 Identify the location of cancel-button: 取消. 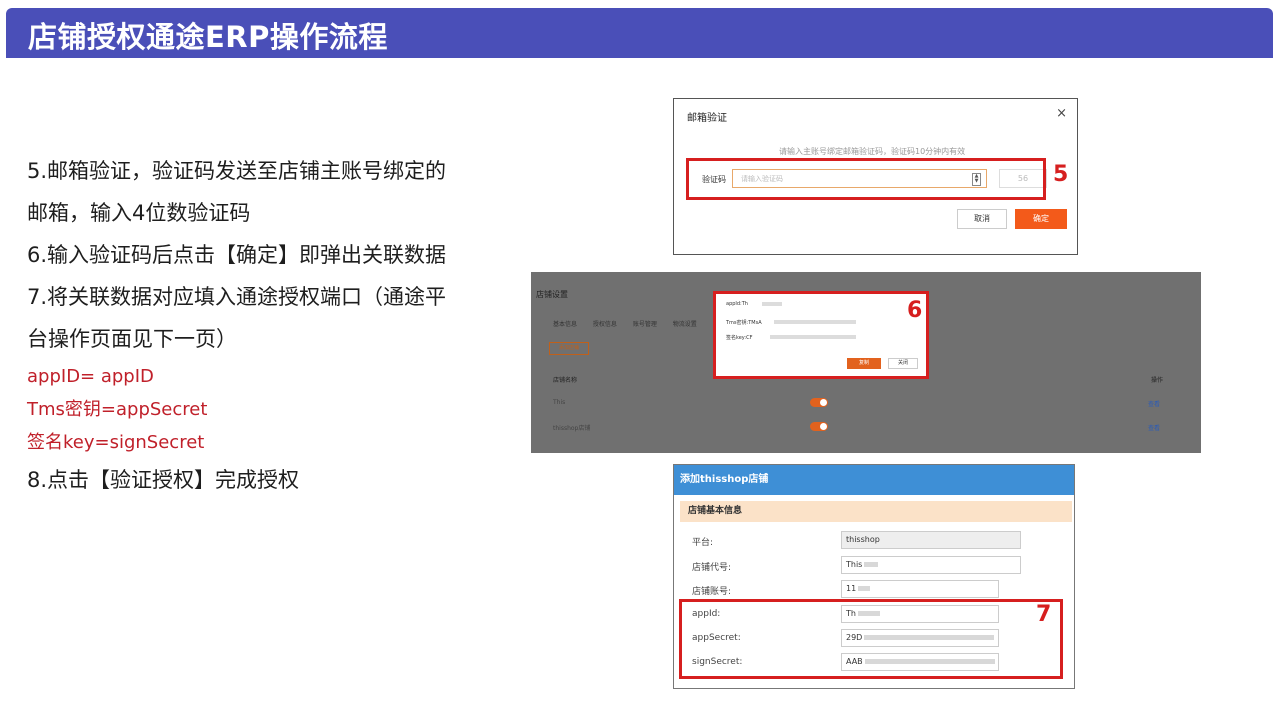
(982, 219).